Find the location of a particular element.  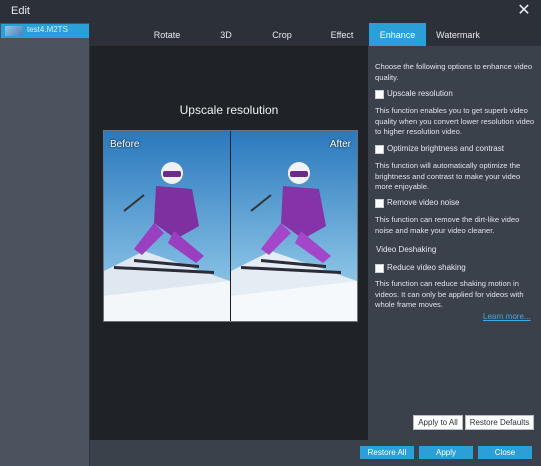

after-caption: After is located at coordinates (340, 144).